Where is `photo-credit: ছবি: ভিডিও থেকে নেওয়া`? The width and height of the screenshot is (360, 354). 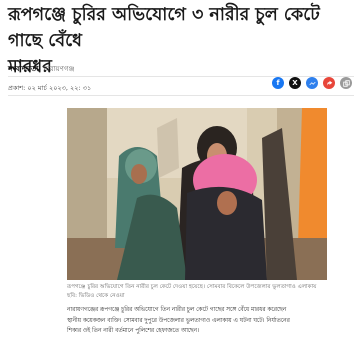 photo-credit: ছবি: ভিডিও থেকে নেওয়া is located at coordinates (96, 296).